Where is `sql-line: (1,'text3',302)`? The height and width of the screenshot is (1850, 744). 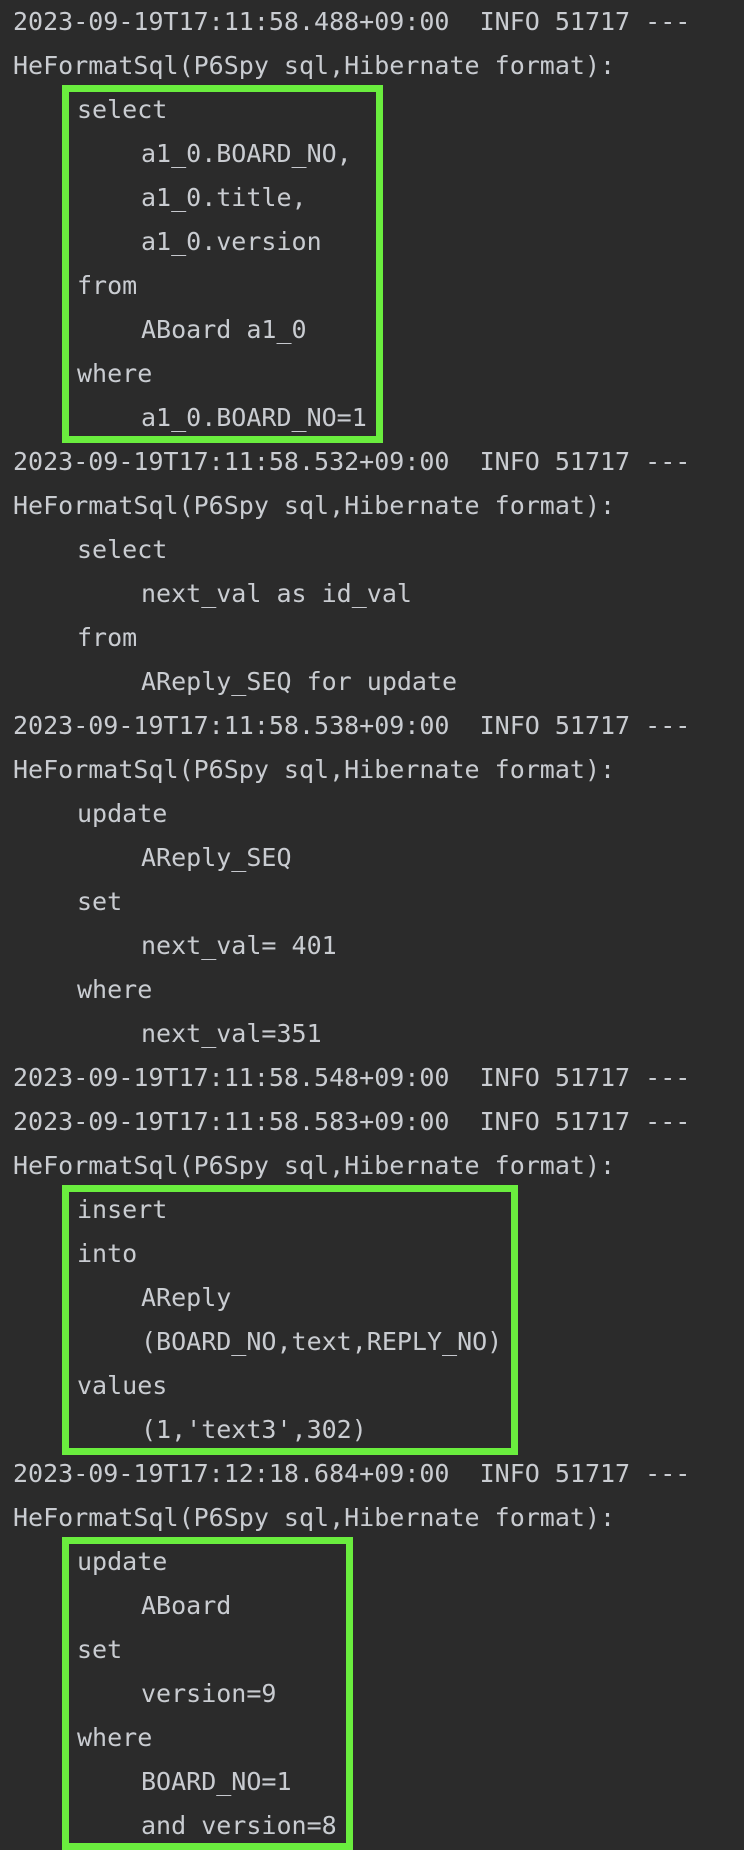 sql-line: (1,'text3',302) is located at coordinates (254, 1429).